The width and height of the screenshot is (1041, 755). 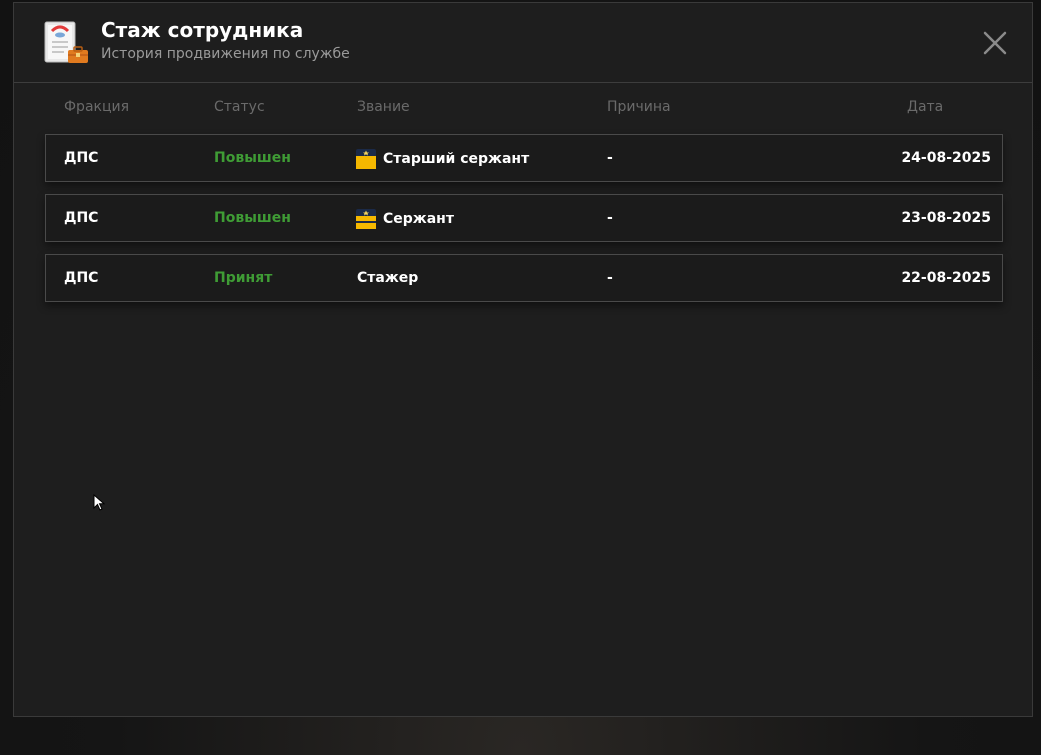 I want to click on row-date: 22-08-2025, so click(x=946, y=278).